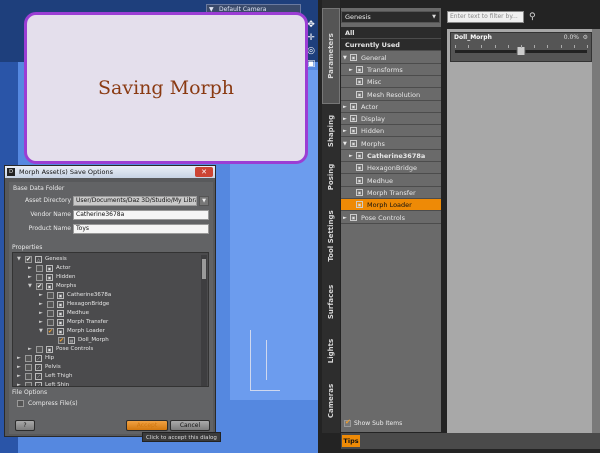 Image resolution: width=600 pixels, height=453 pixels. Describe the element at coordinates (107, 277) in the screenshot. I see `tree-row: ► ▣ Hidden` at that location.